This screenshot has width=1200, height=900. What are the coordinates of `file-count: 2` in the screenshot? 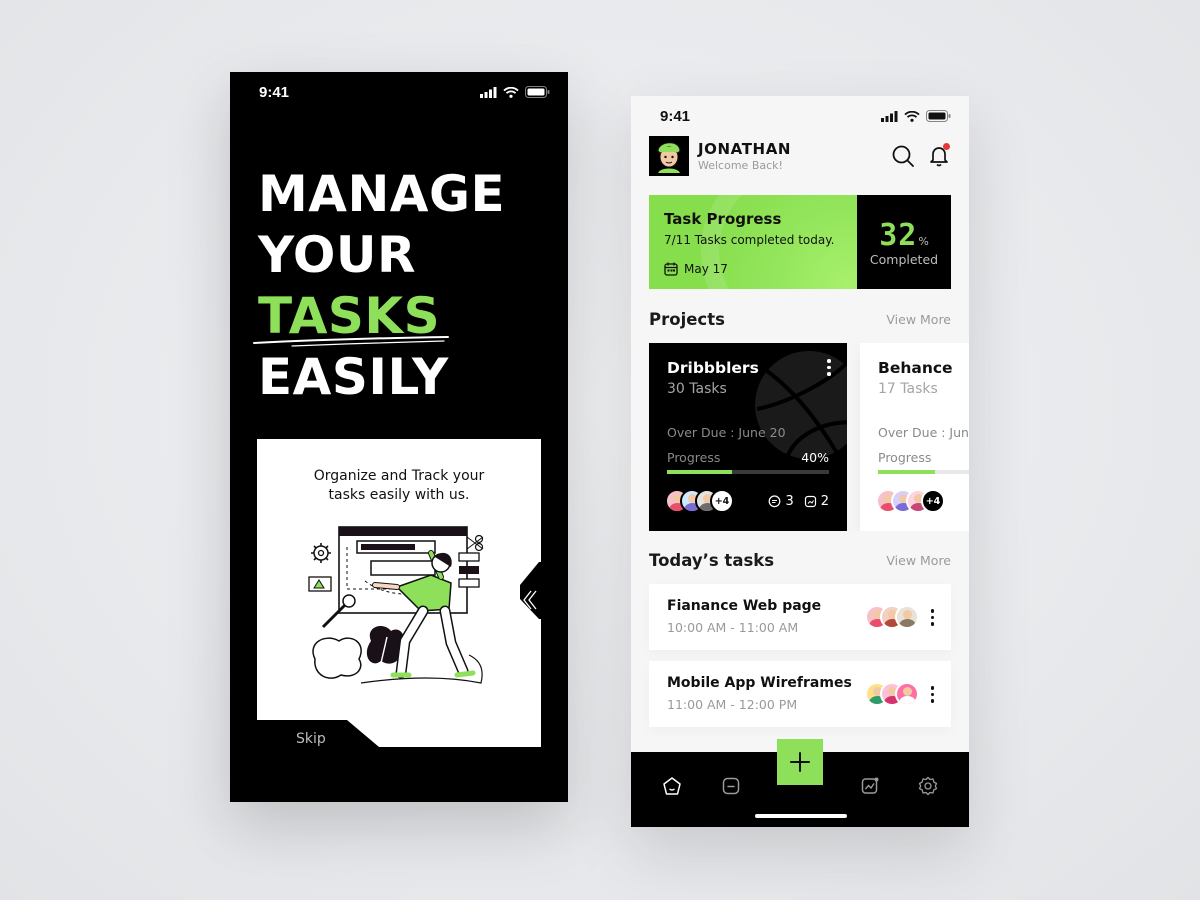 It's located at (824, 501).